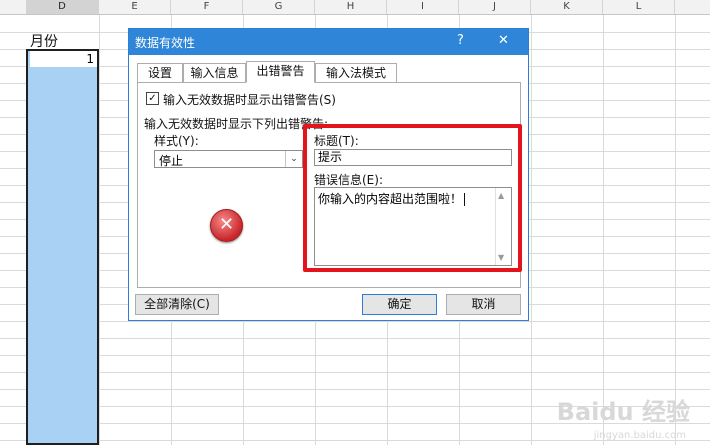  I want to click on tab-settings: 设置, so click(160, 72).